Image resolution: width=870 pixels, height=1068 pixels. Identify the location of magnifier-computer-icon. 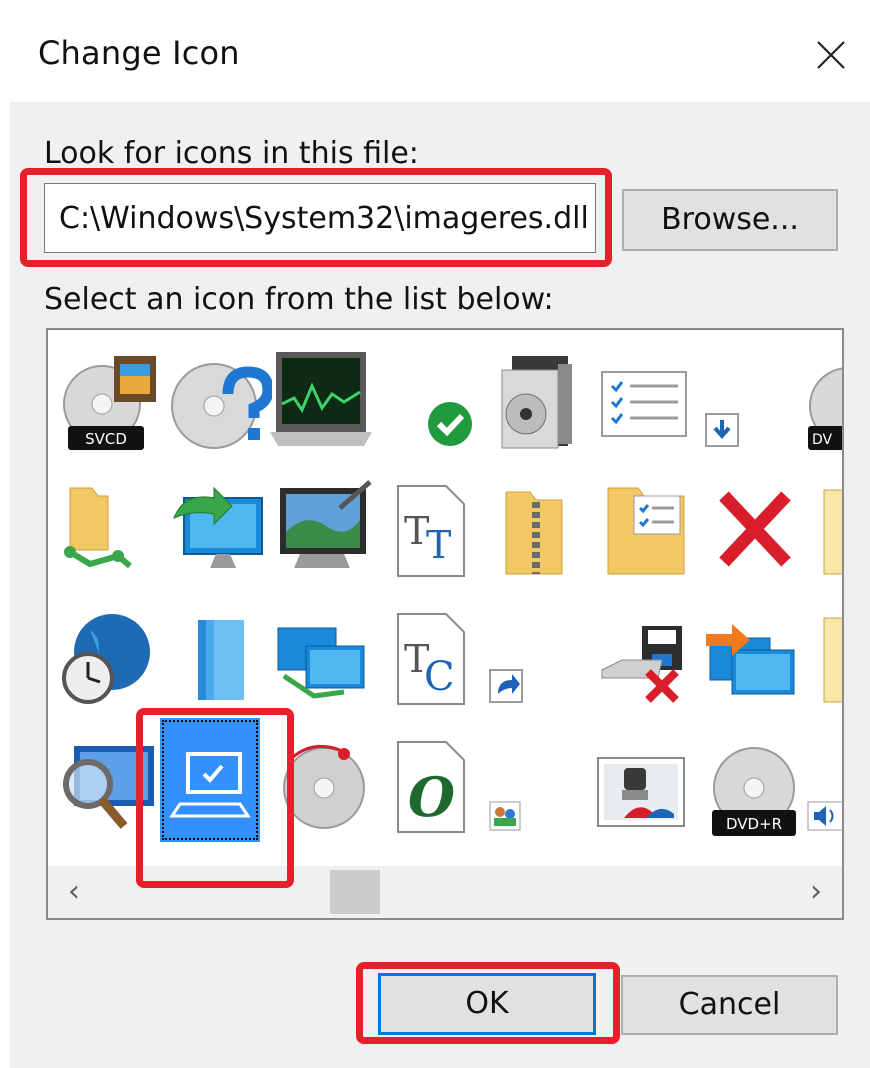
(109, 780).